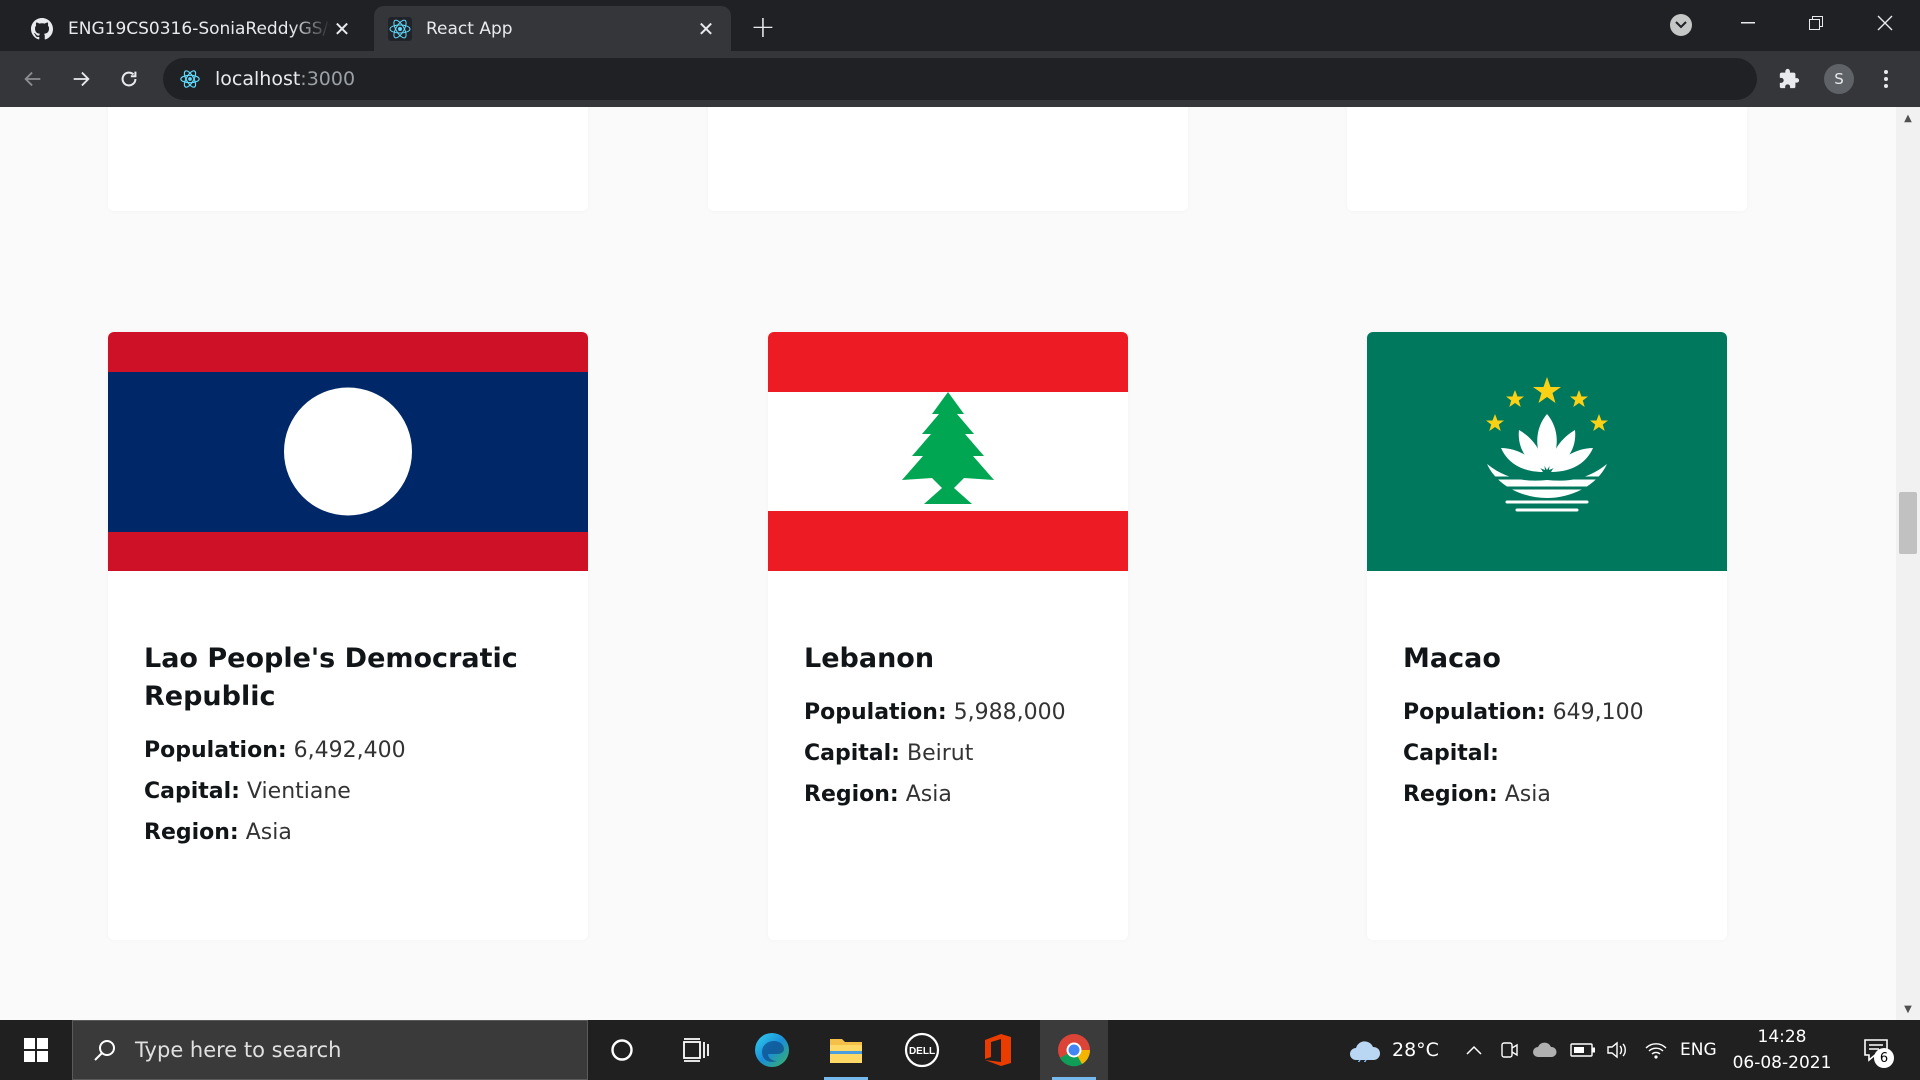  What do you see at coordinates (948, 451) in the screenshot?
I see `lebanon-flag` at bounding box center [948, 451].